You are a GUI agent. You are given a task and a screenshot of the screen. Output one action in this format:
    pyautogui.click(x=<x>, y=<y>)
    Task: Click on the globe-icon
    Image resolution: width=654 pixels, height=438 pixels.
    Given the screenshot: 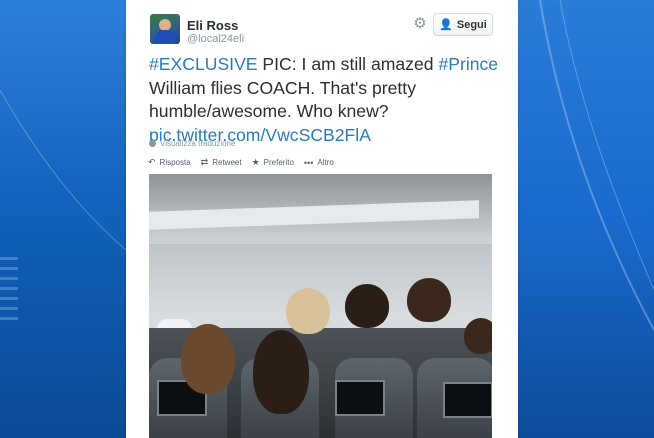 What is the action you would take?
    pyautogui.click(x=152, y=143)
    